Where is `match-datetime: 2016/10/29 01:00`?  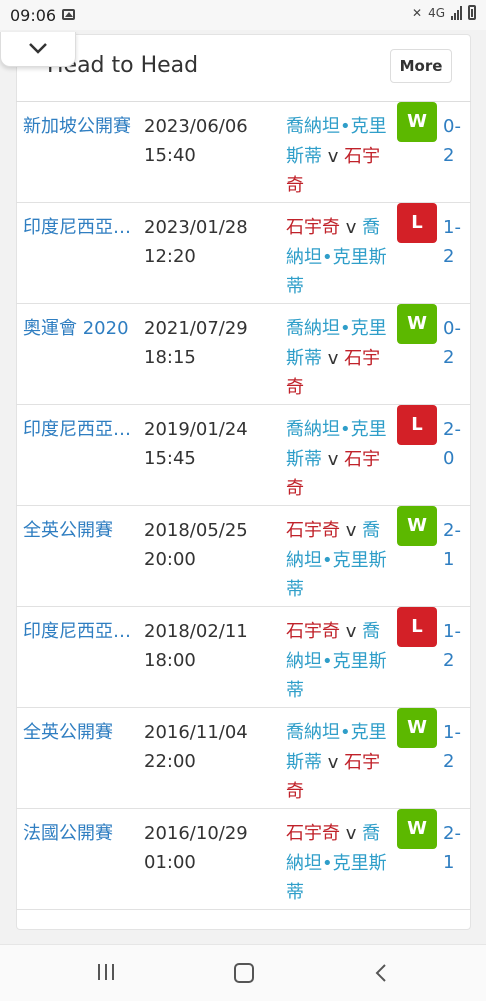
match-datetime: 2016/10/29 01:00 is located at coordinates (209, 848).